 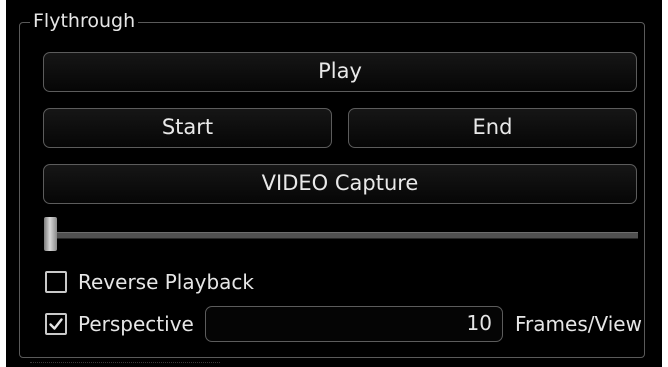 I want to click on video-capture-button: VIDEO Capture, so click(x=340, y=184).